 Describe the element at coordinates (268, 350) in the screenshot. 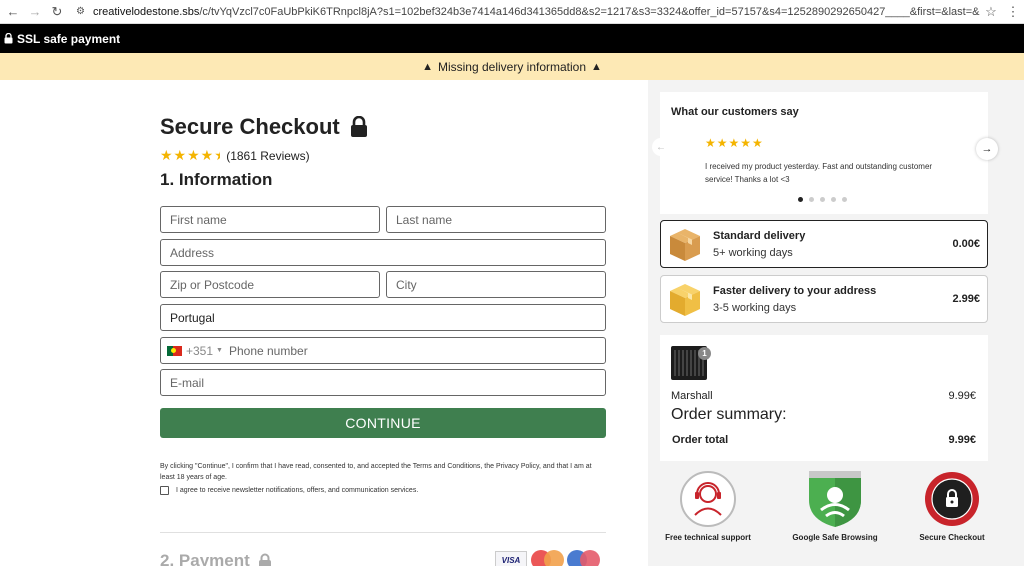

I see `phone-placeholder: Phone number` at that location.